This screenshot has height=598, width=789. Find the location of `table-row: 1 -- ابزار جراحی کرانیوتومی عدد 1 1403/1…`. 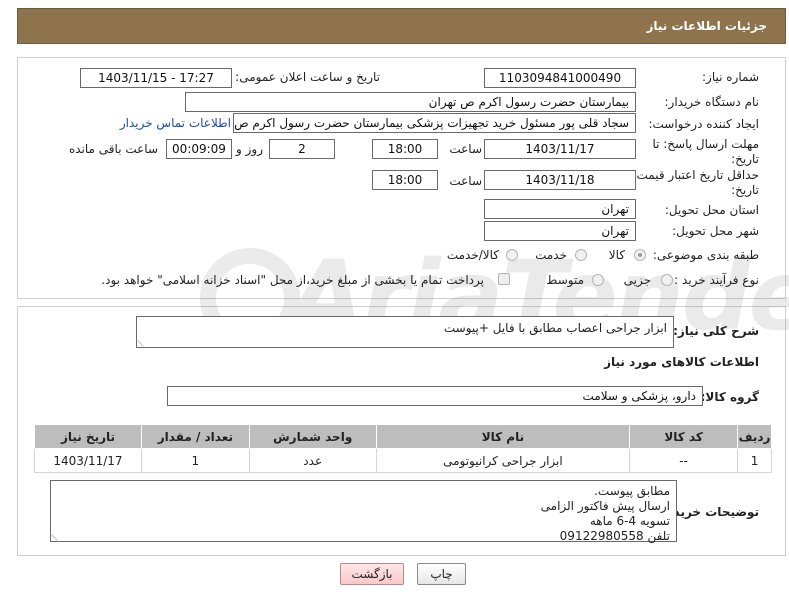

table-row: 1 -- ابزار جراحی کرانیوتومی عدد 1 1403/1… is located at coordinates (403, 460).